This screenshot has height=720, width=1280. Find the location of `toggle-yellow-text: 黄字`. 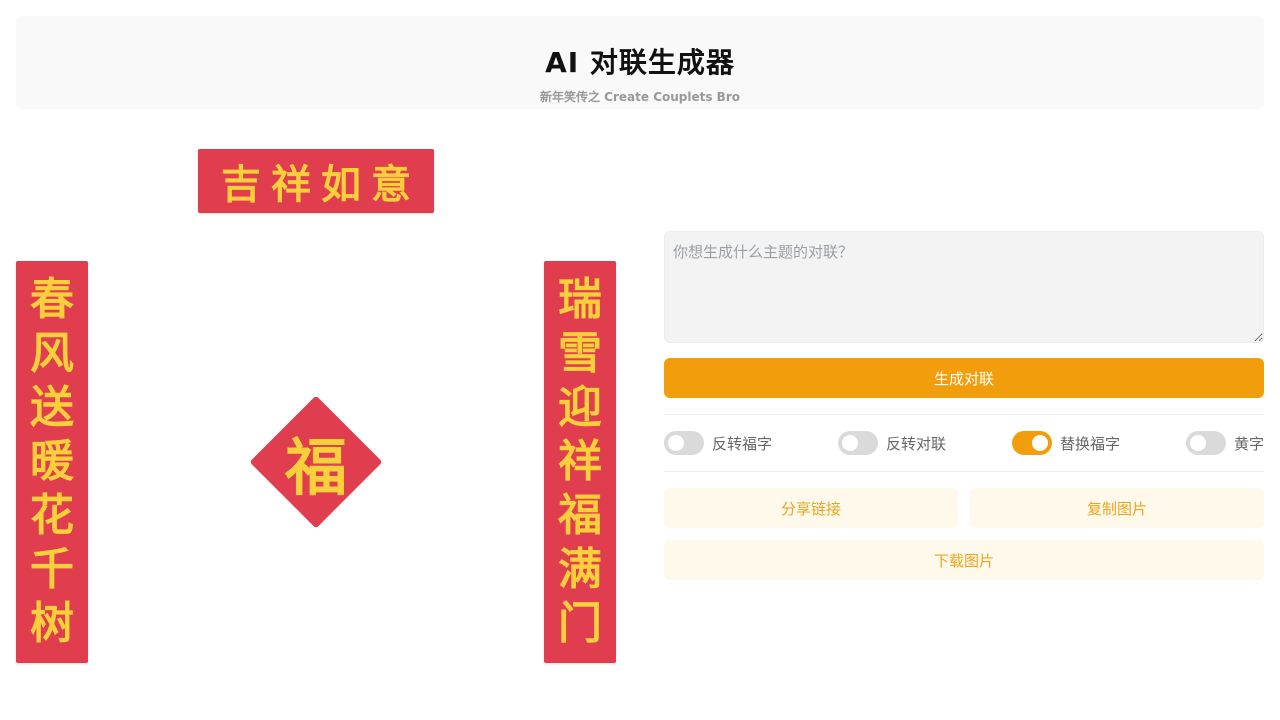

toggle-yellow-text: 黄字 is located at coordinates (1224, 443).